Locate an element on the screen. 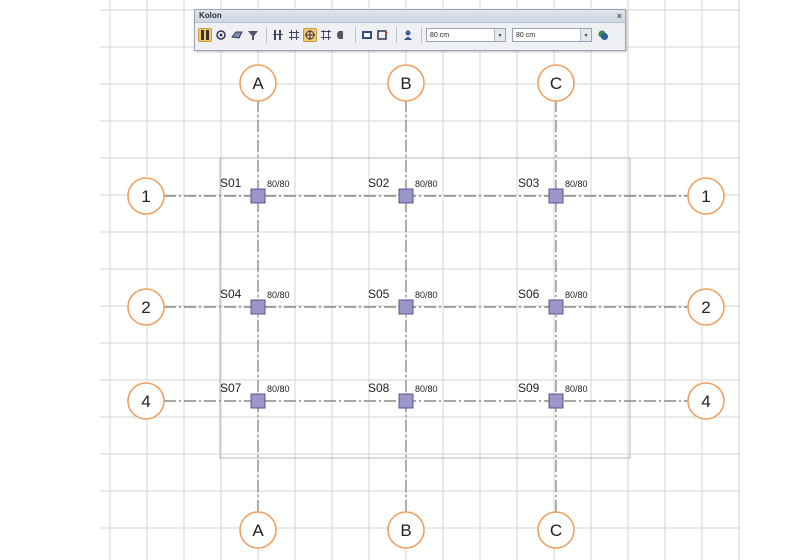 The width and height of the screenshot is (800, 560). width-value: 80 cm is located at coordinates (440, 35).